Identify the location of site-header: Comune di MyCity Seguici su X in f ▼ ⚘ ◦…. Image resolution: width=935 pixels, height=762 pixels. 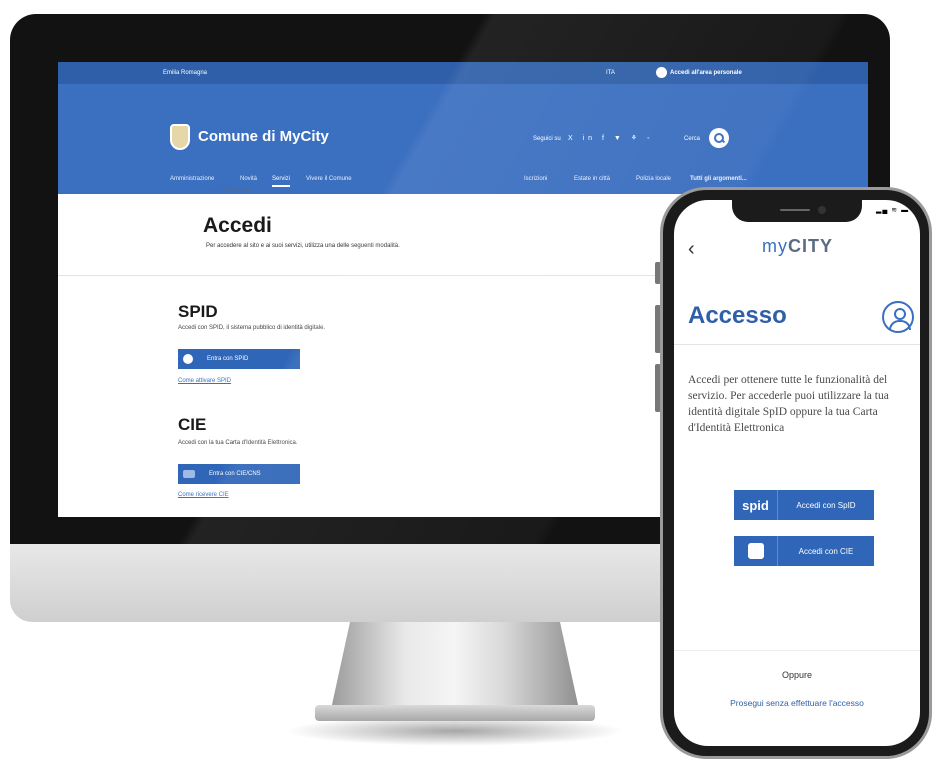
(463, 139).